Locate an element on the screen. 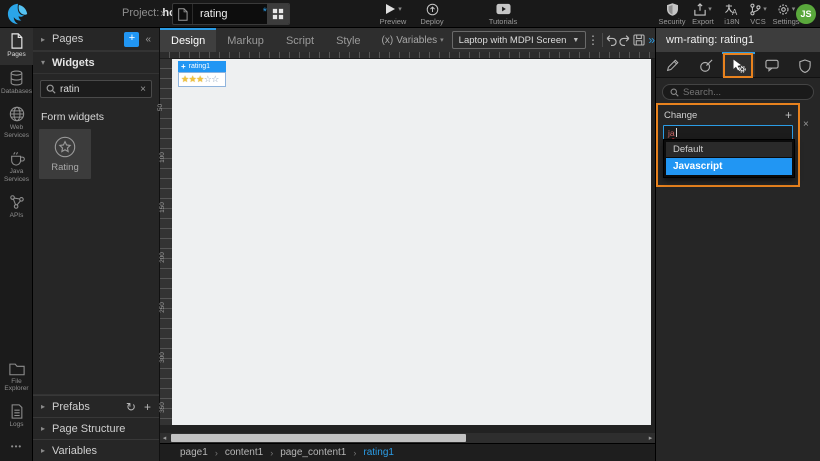 The width and height of the screenshot is (820, 461). collapse-panel-icon: « is located at coordinates (148, 39).